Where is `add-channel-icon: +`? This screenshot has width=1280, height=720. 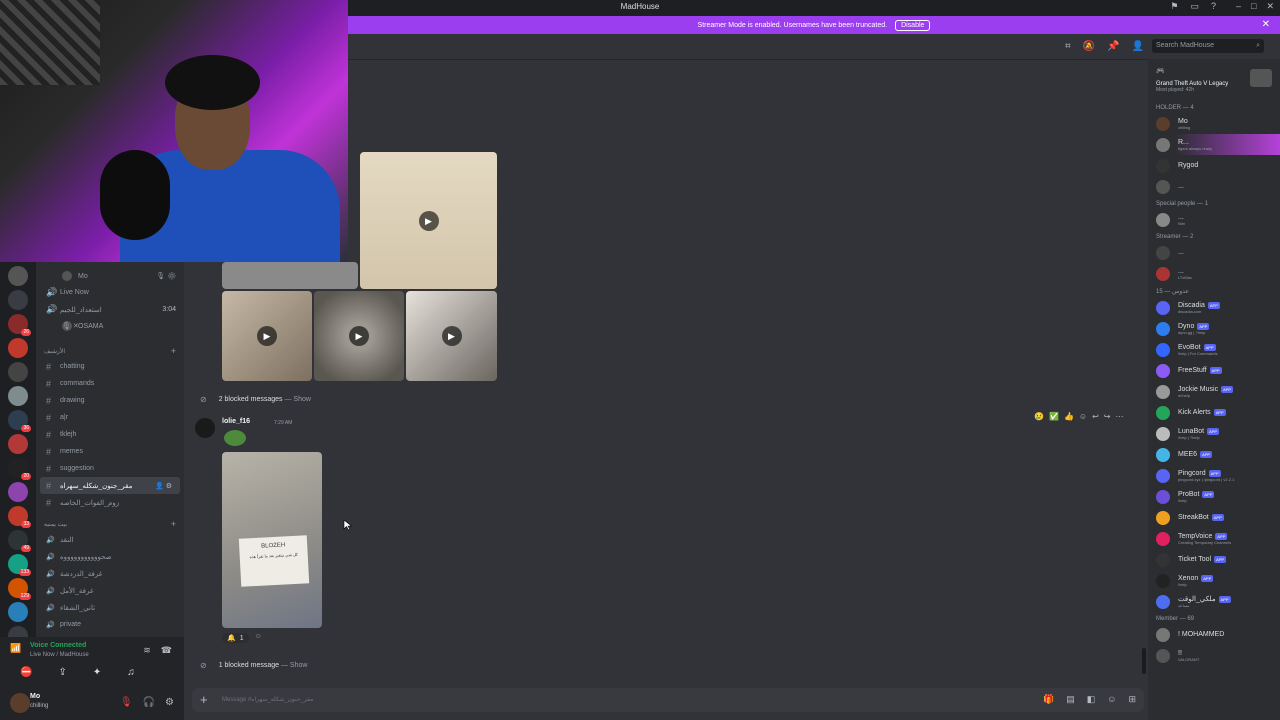
add-channel-icon: + is located at coordinates (173, 524).